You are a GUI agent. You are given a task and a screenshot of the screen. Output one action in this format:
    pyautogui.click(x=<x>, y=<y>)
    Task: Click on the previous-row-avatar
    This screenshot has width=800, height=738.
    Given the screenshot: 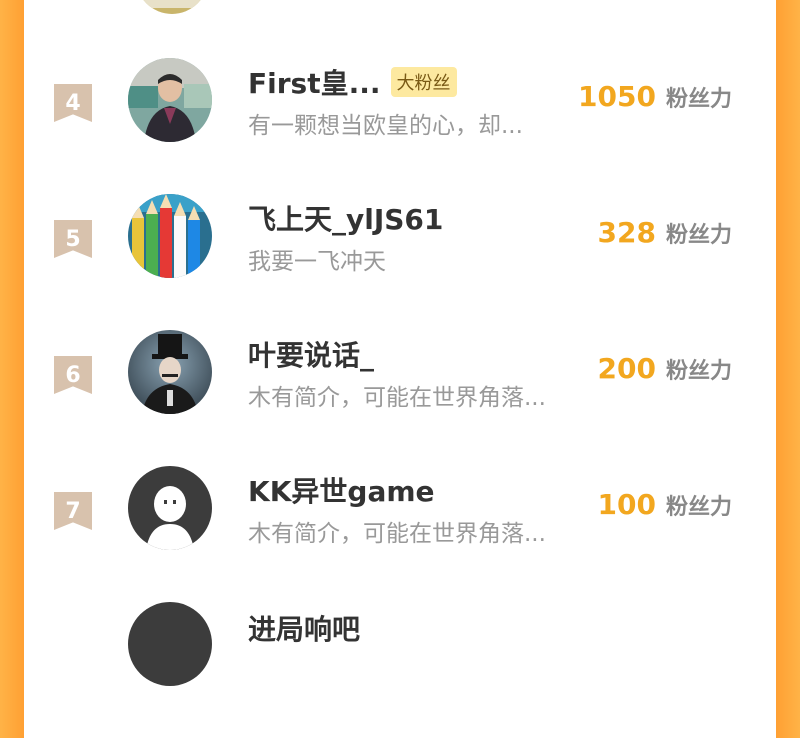 What is the action you would take?
    pyautogui.click(x=172, y=7)
    